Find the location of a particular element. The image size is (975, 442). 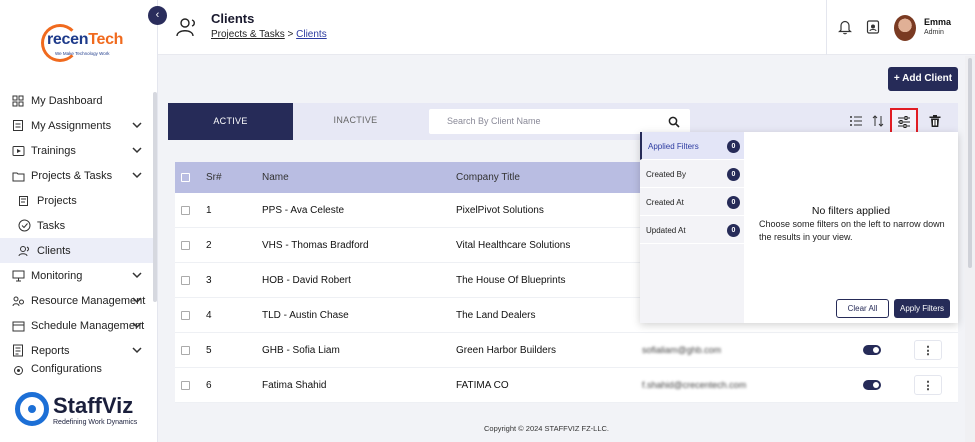

filter-label: Applied Filters is located at coordinates (673, 146).